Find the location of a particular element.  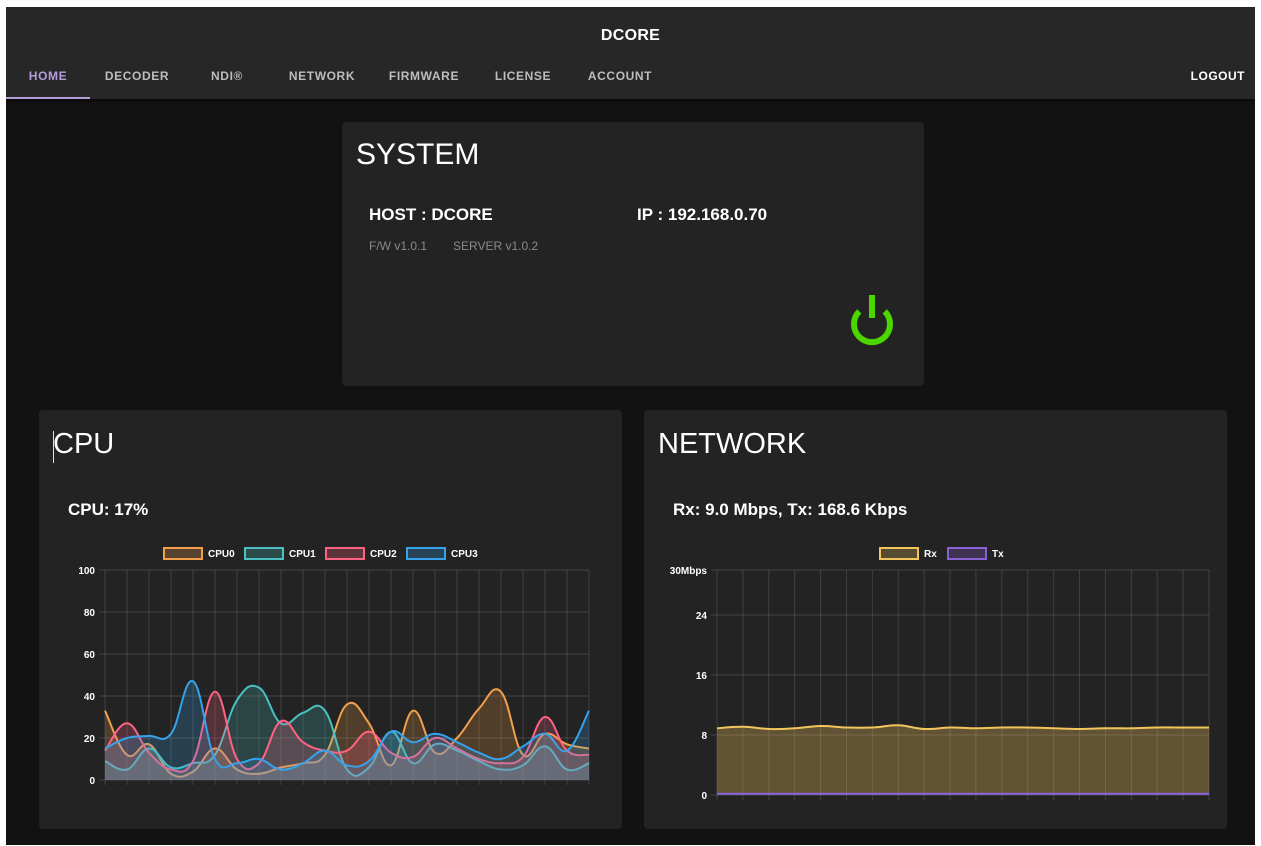

tab-network: NETWORK is located at coordinates (322, 82).